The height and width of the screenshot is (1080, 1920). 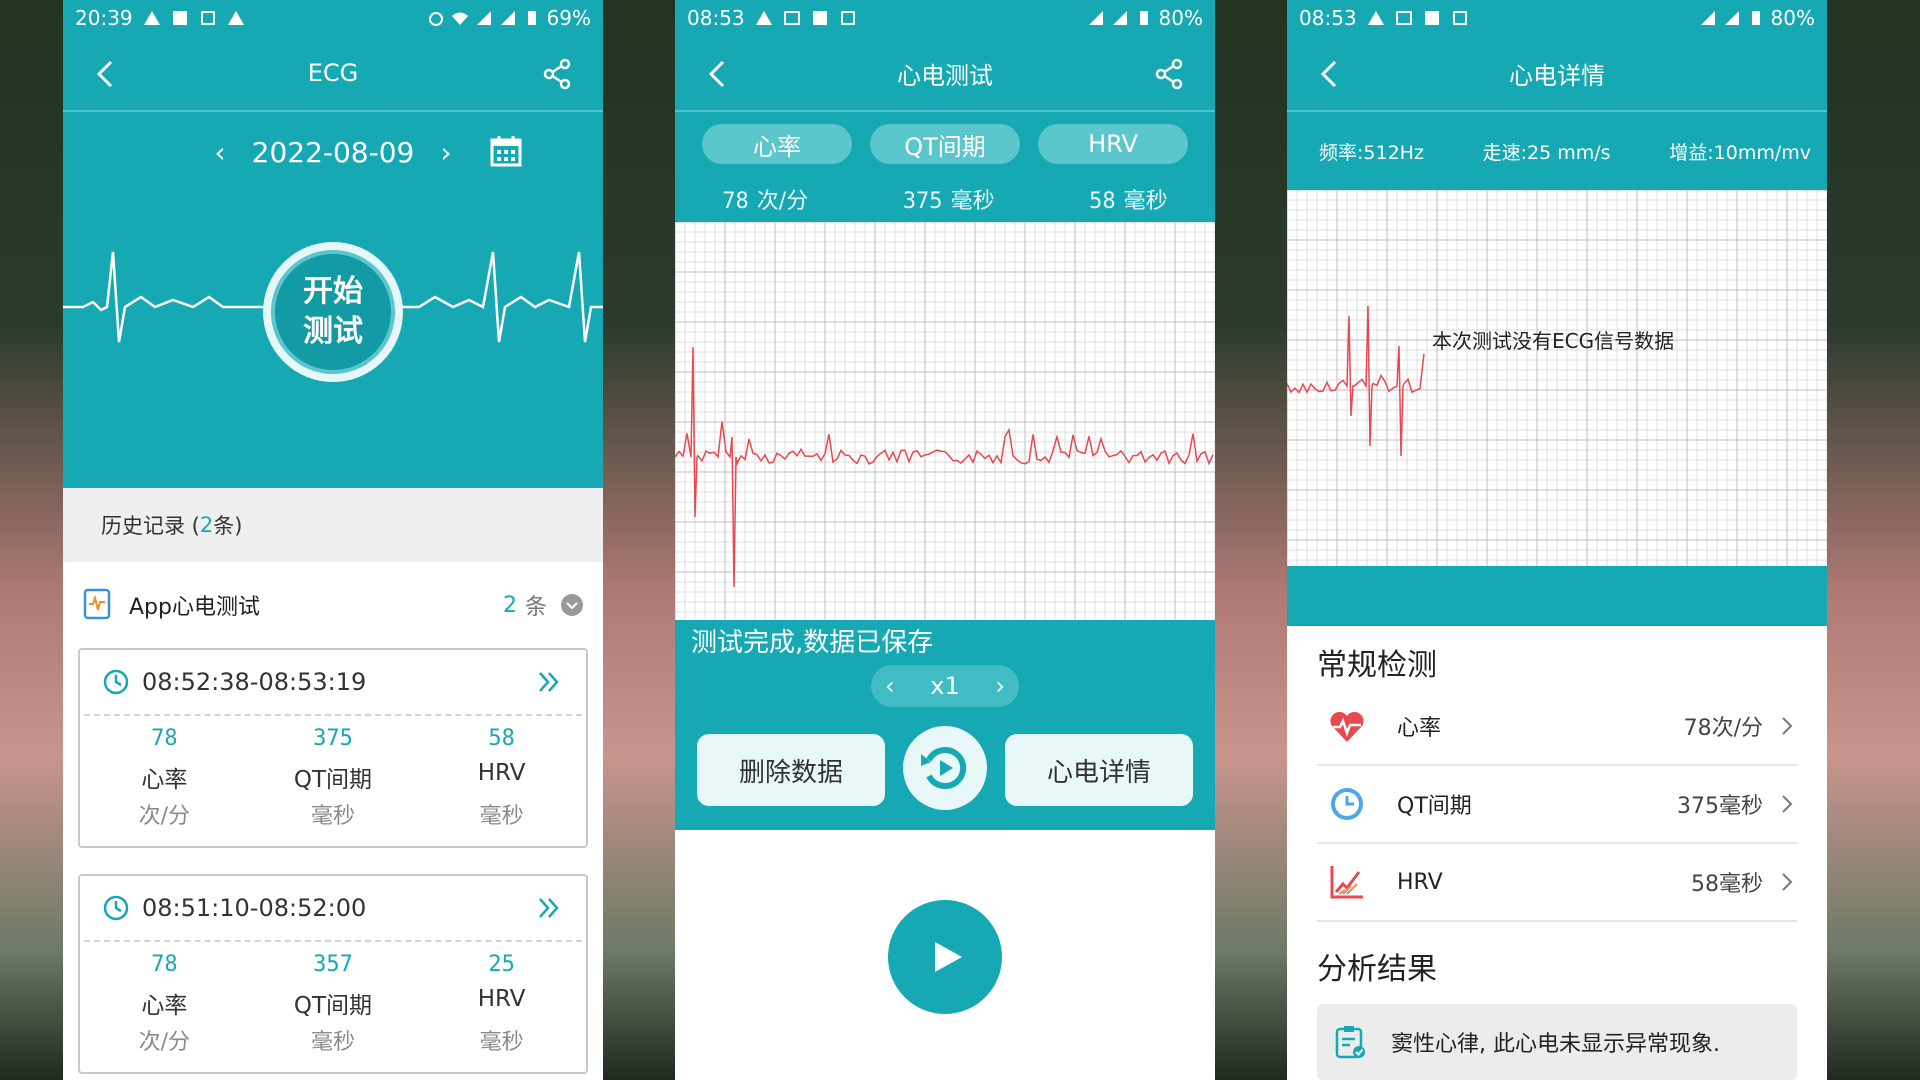 What do you see at coordinates (945, 957) in the screenshot?
I see `play-button` at bounding box center [945, 957].